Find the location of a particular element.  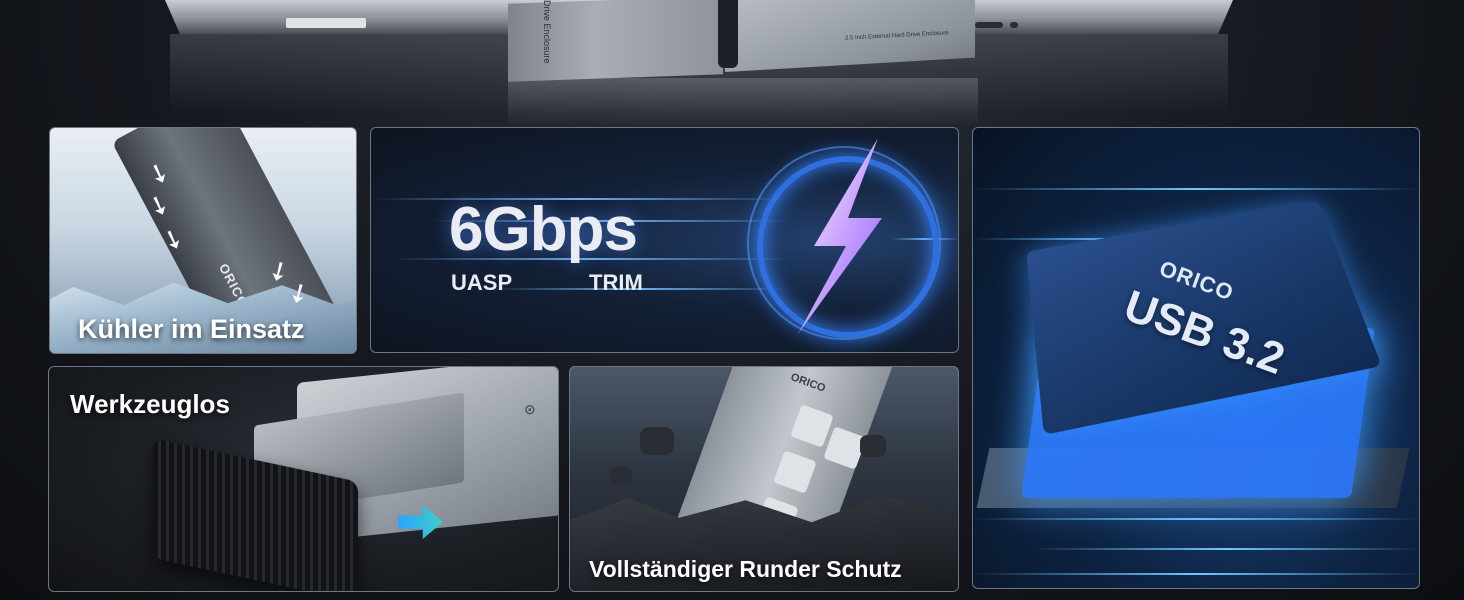

cooling-feature-card: ORICO ➘ ➘ ➘ ➘ ➘ Kühler im Einsatz is located at coordinates (203, 240).